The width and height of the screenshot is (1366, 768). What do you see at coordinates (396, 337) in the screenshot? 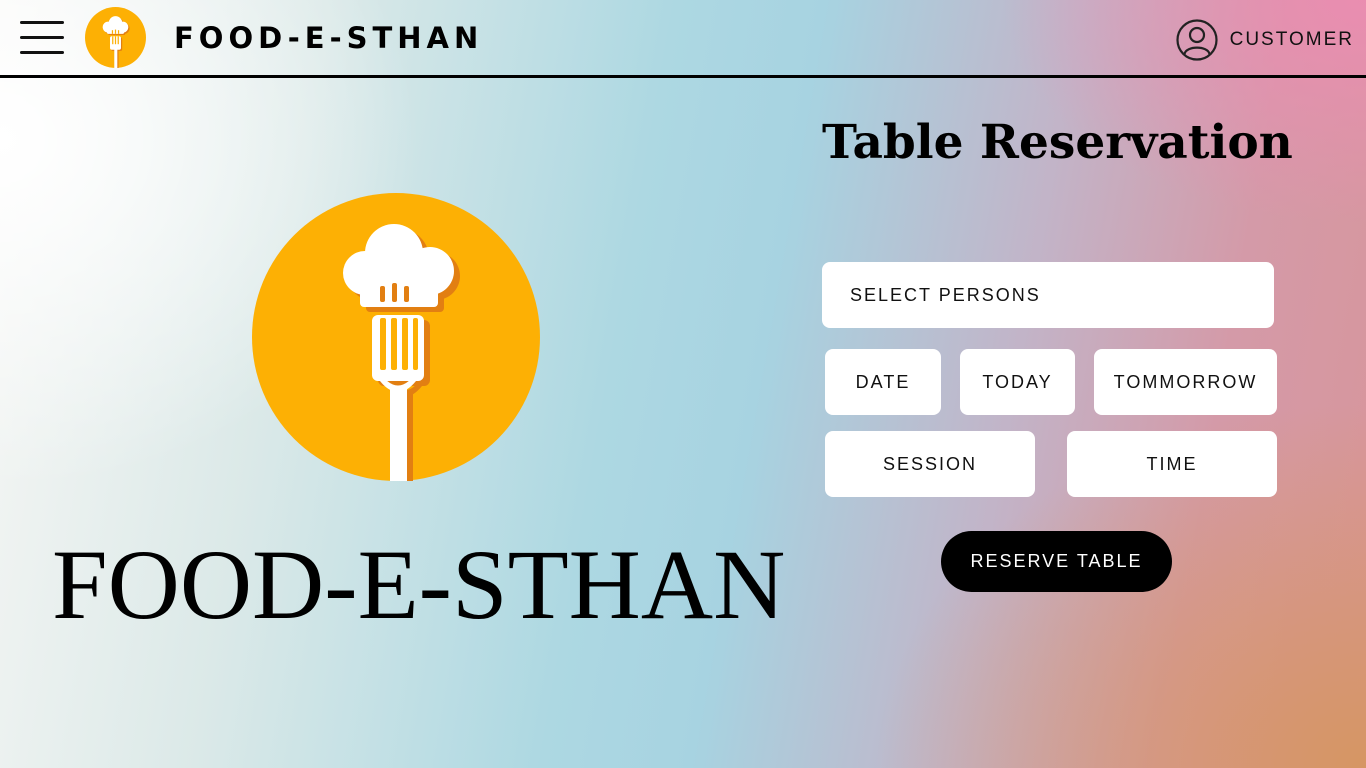
I see `hero-logo-icon` at bounding box center [396, 337].